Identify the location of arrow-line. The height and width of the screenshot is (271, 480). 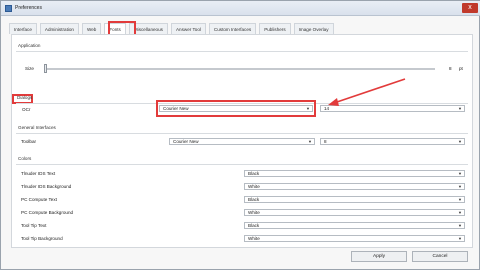
(369, 91).